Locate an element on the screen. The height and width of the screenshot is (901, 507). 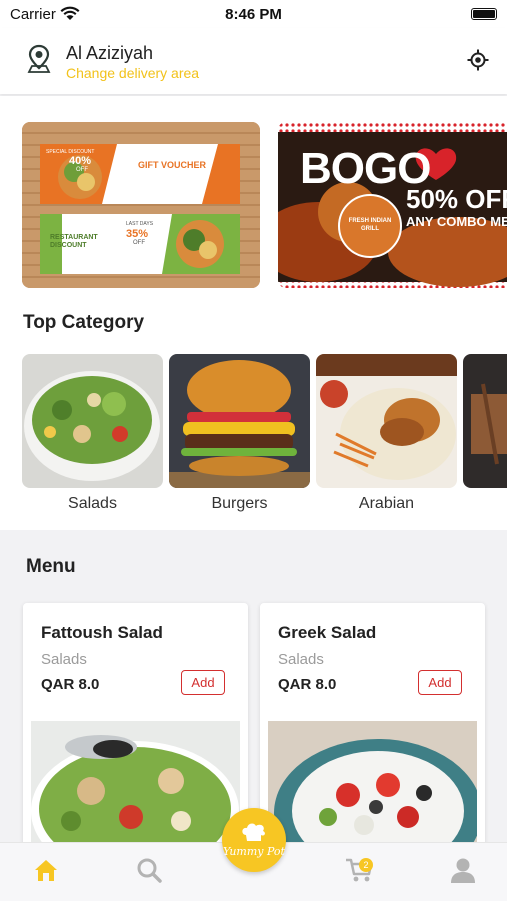
brand-logo-text: Yummy Pot is located at coordinates (254, 851).